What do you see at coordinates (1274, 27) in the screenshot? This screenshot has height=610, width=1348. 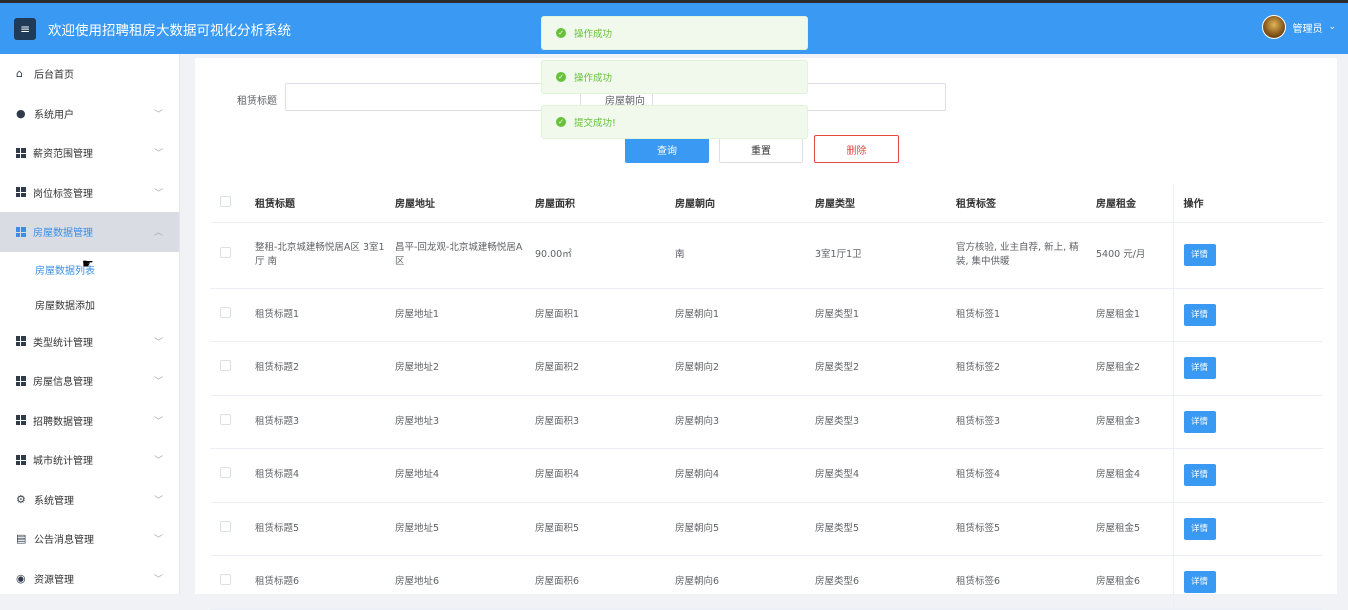 I see `avatar` at bounding box center [1274, 27].